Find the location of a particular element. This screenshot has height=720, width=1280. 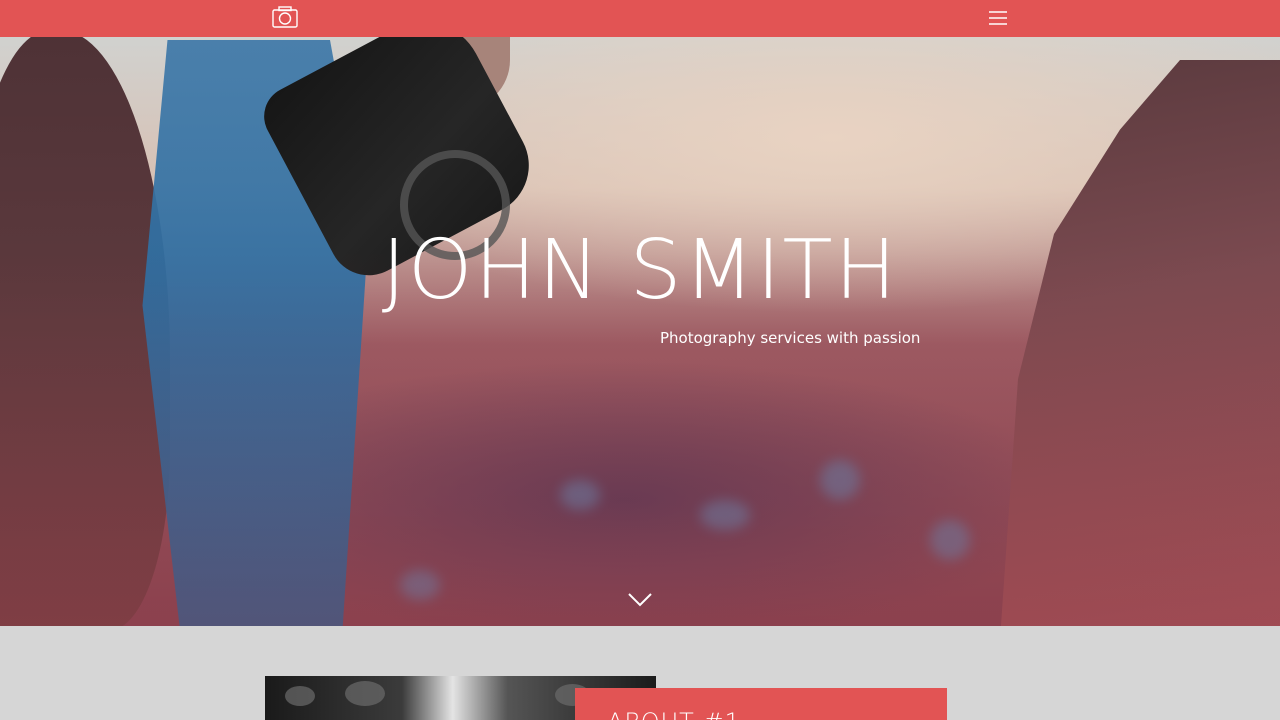

hero-subtitle: Photography services with passion is located at coordinates (790, 338).